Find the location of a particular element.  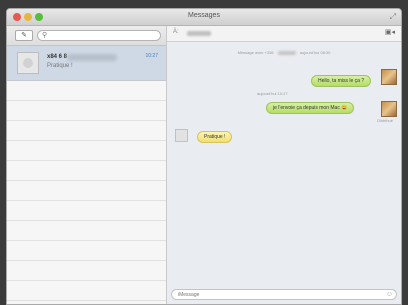

message-bubble-sent: Hello, ta miss le ça ? is located at coordinates (341, 81).